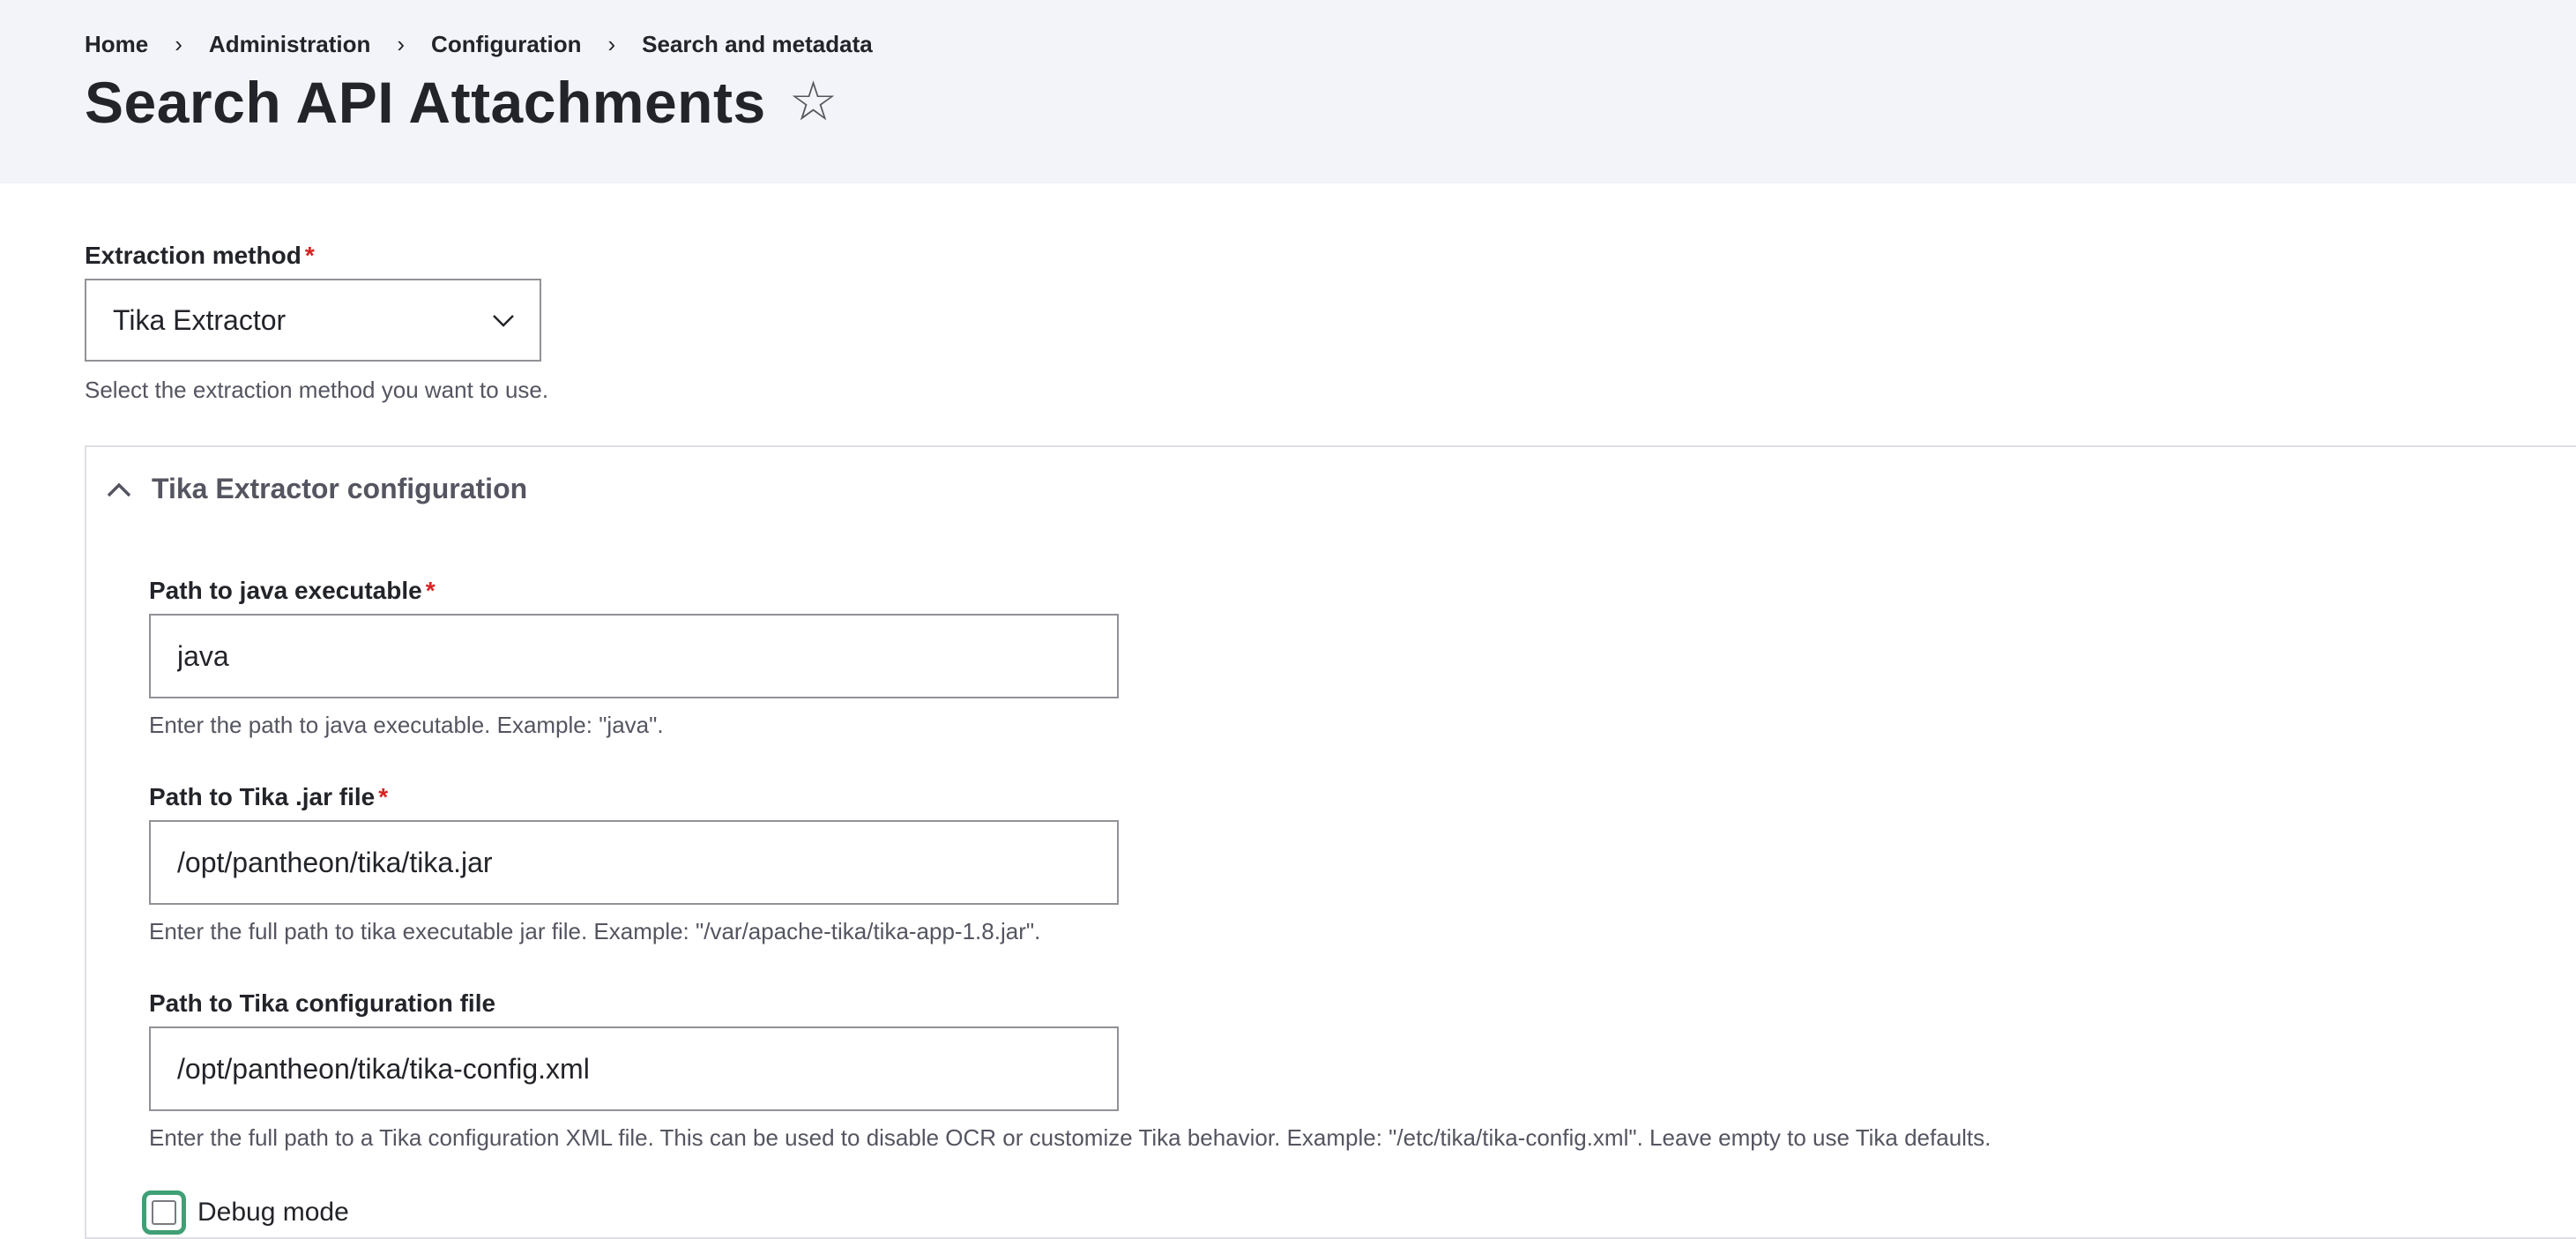 Image resolution: width=2576 pixels, height=1239 pixels. I want to click on breadcrumb-administration-link: Administration, so click(289, 44).